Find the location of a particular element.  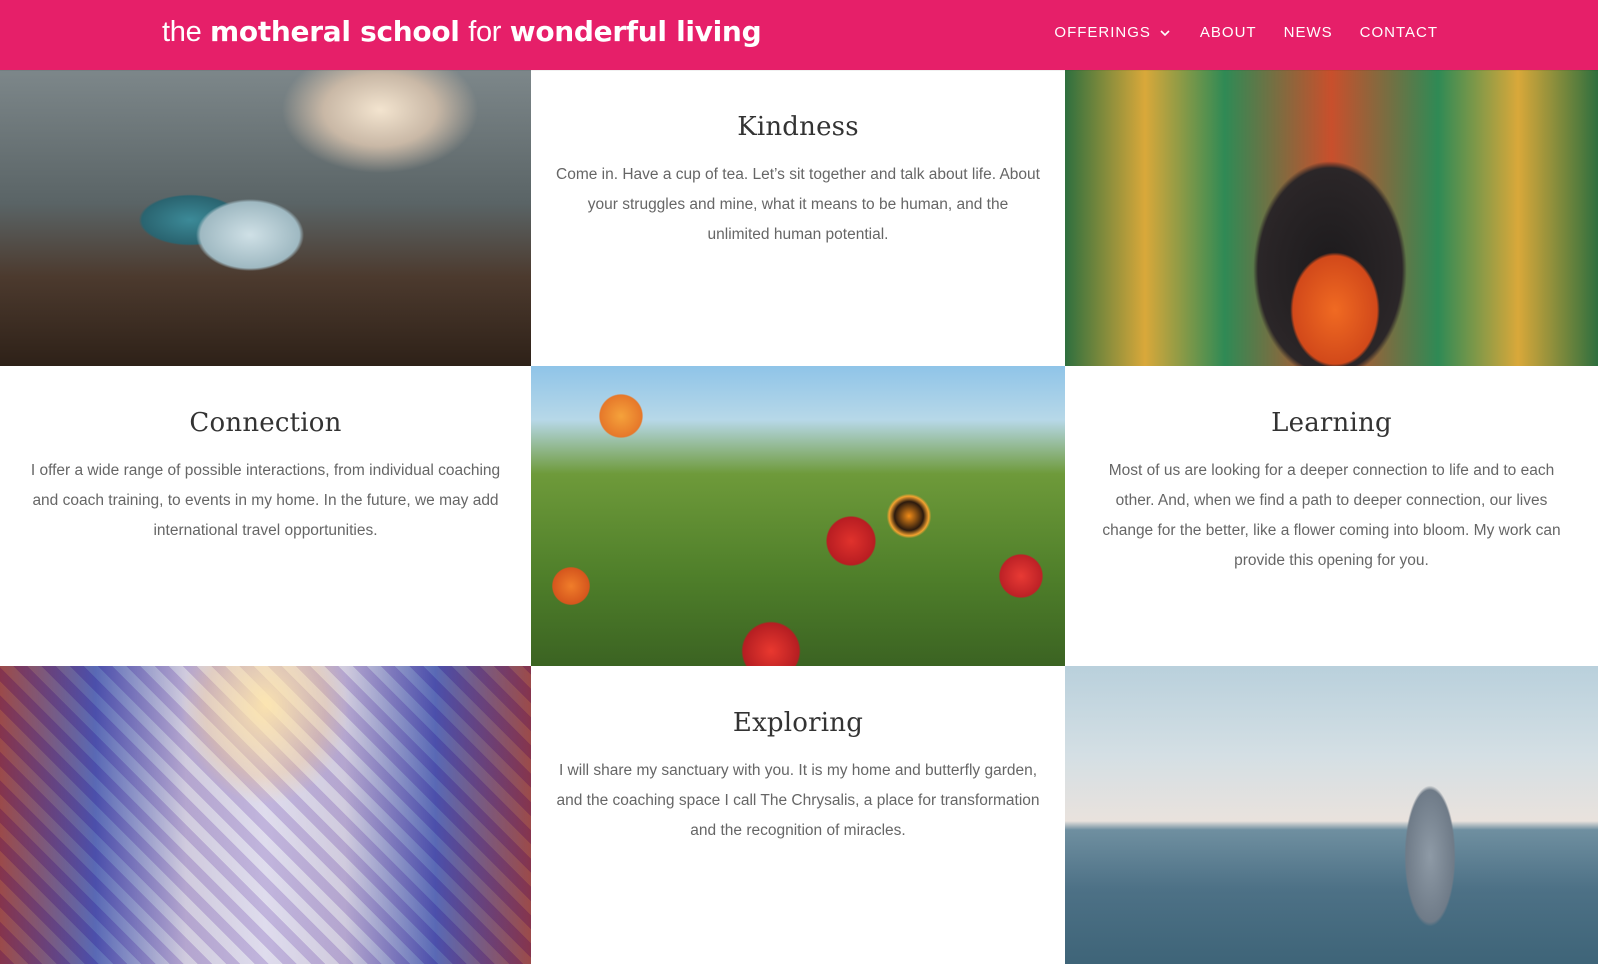

woman-by-sea-image is located at coordinates (1331, 815).